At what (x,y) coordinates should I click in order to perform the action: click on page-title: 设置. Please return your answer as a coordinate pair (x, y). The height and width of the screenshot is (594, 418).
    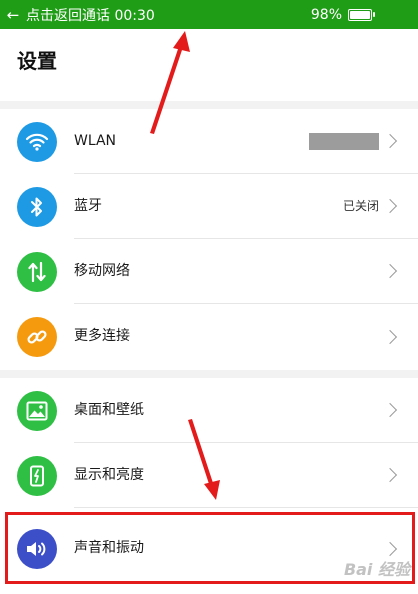
    Looking at the image, I should click on (37, 61).